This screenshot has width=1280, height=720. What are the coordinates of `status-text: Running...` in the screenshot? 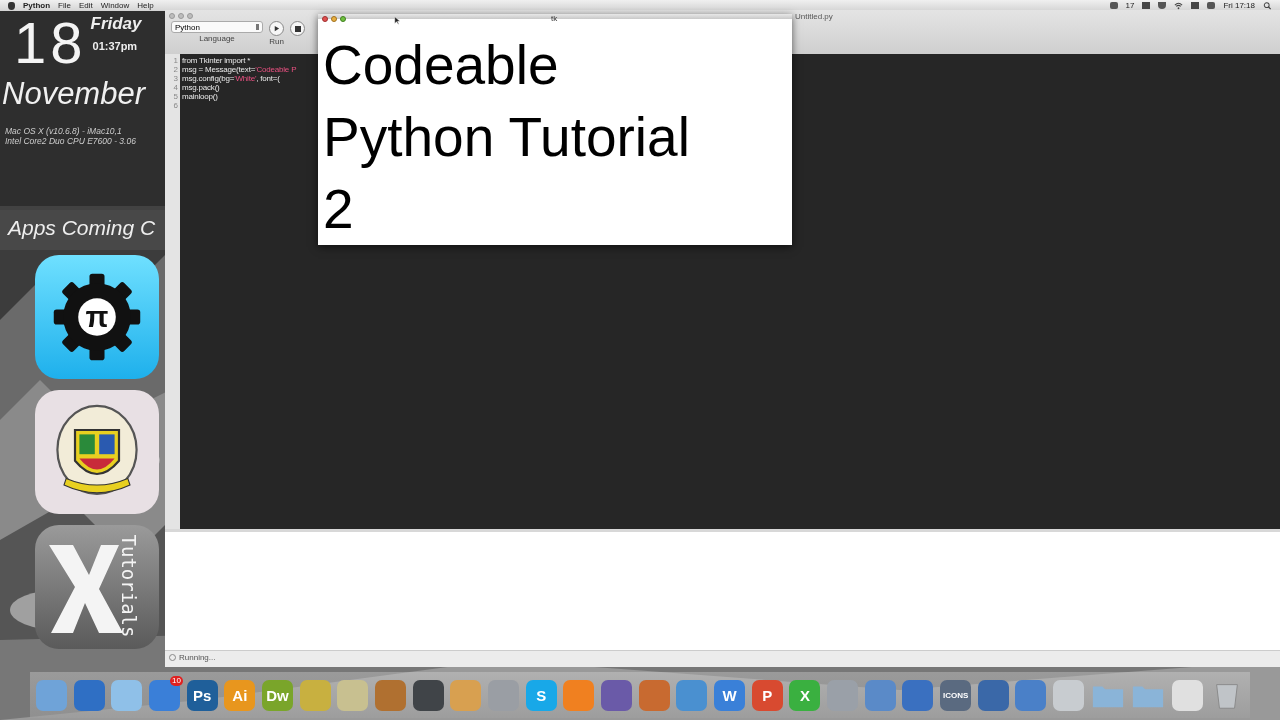 It's located at (197, 657).